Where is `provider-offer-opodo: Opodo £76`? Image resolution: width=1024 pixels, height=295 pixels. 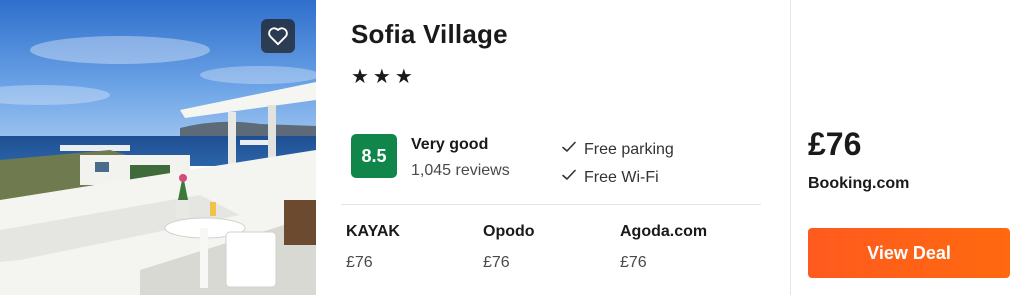 provider-offer-opodo: Opodo £76 is located at coordinates (548, 247).